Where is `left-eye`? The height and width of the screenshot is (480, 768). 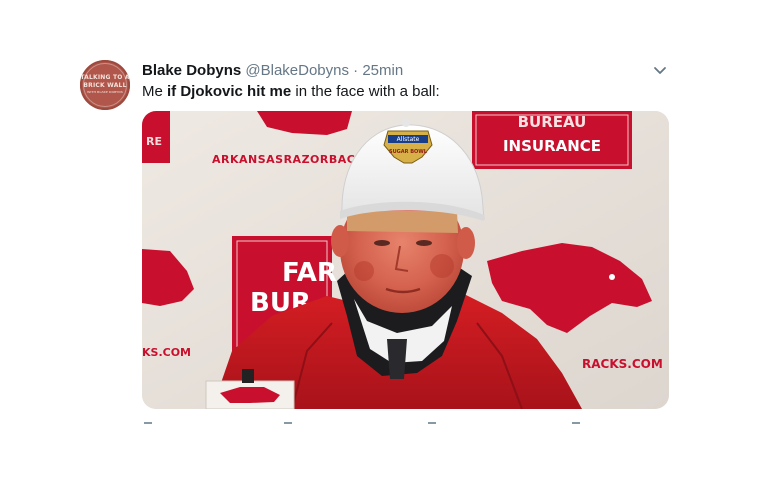 left-eye is located at coordinates (382, 243).